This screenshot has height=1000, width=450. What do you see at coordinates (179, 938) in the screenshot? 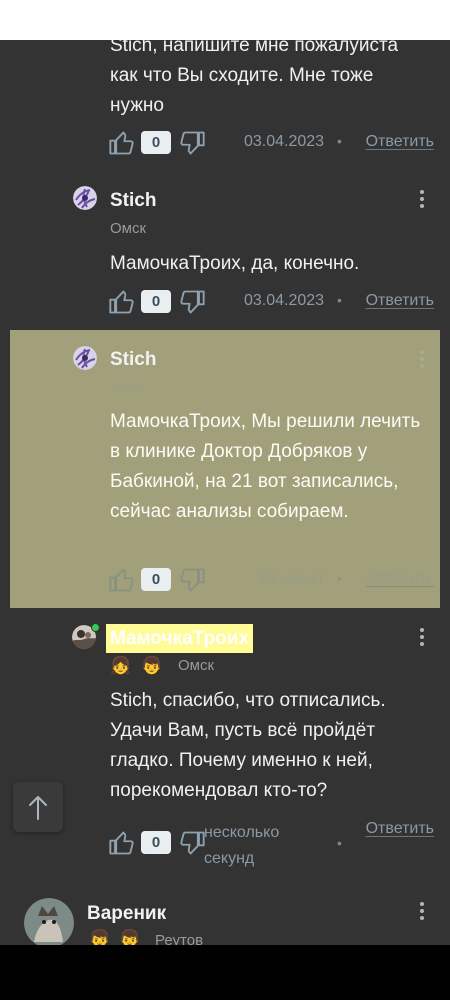
I see `comment-city: Реутов` at bounding box center [179, 938].